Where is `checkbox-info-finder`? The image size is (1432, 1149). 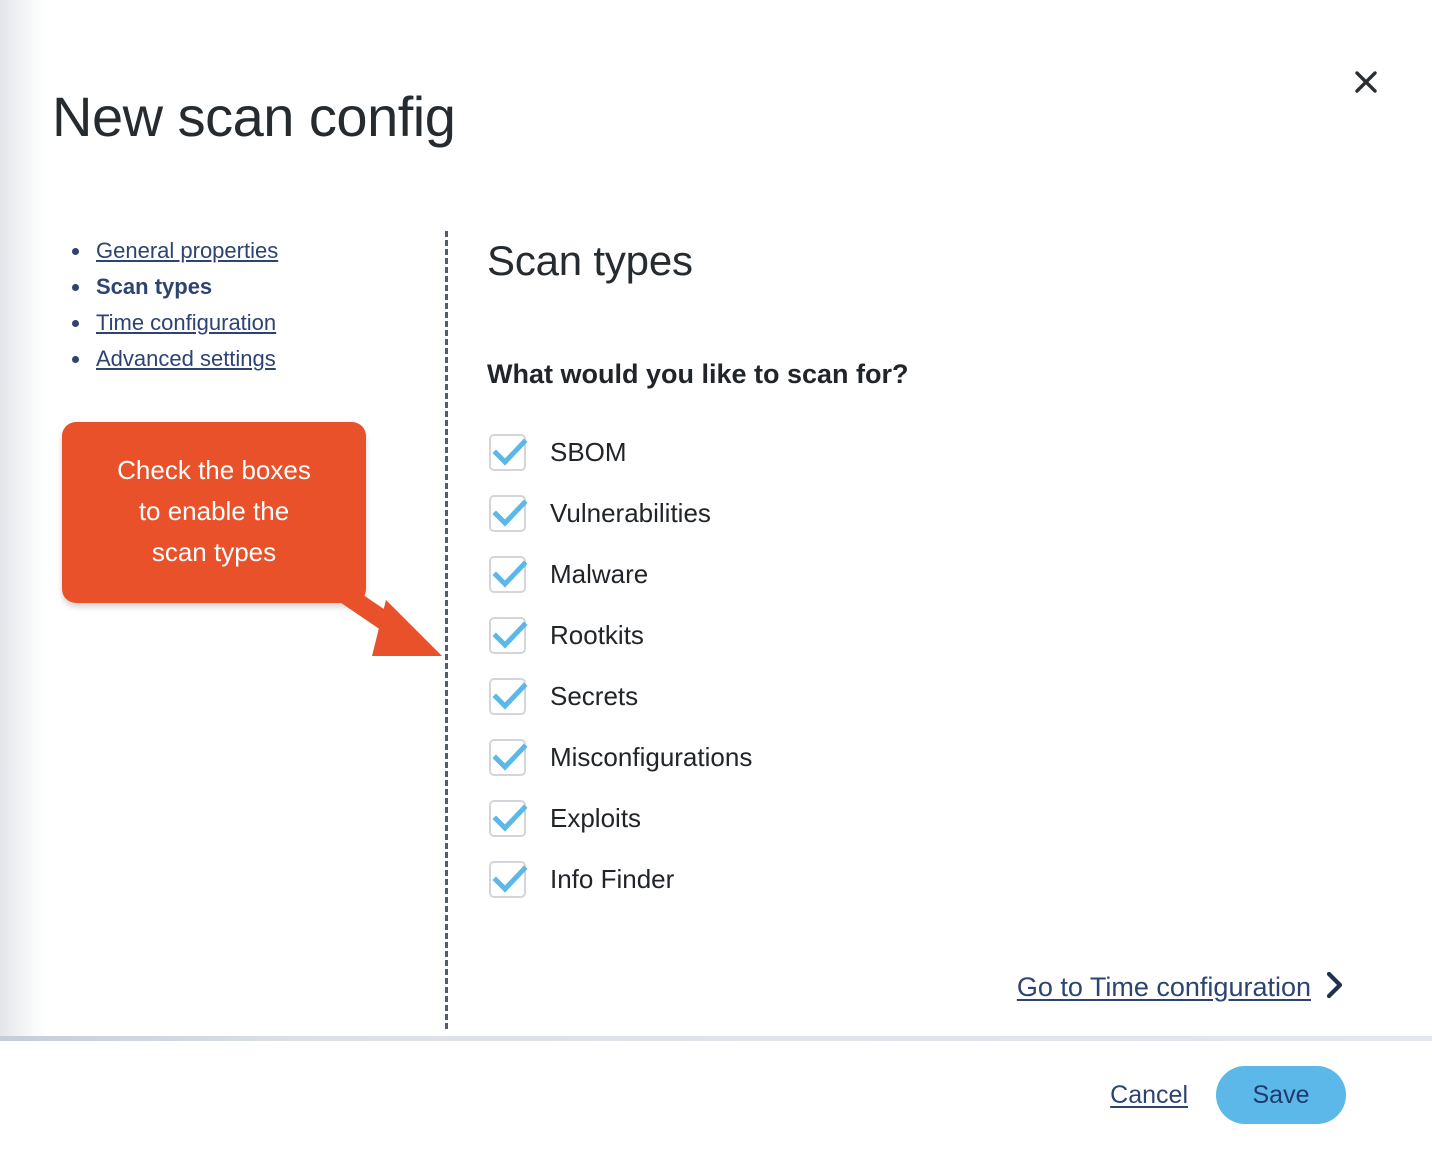 checkbox-info-finder is located at coordinates (508, 879).